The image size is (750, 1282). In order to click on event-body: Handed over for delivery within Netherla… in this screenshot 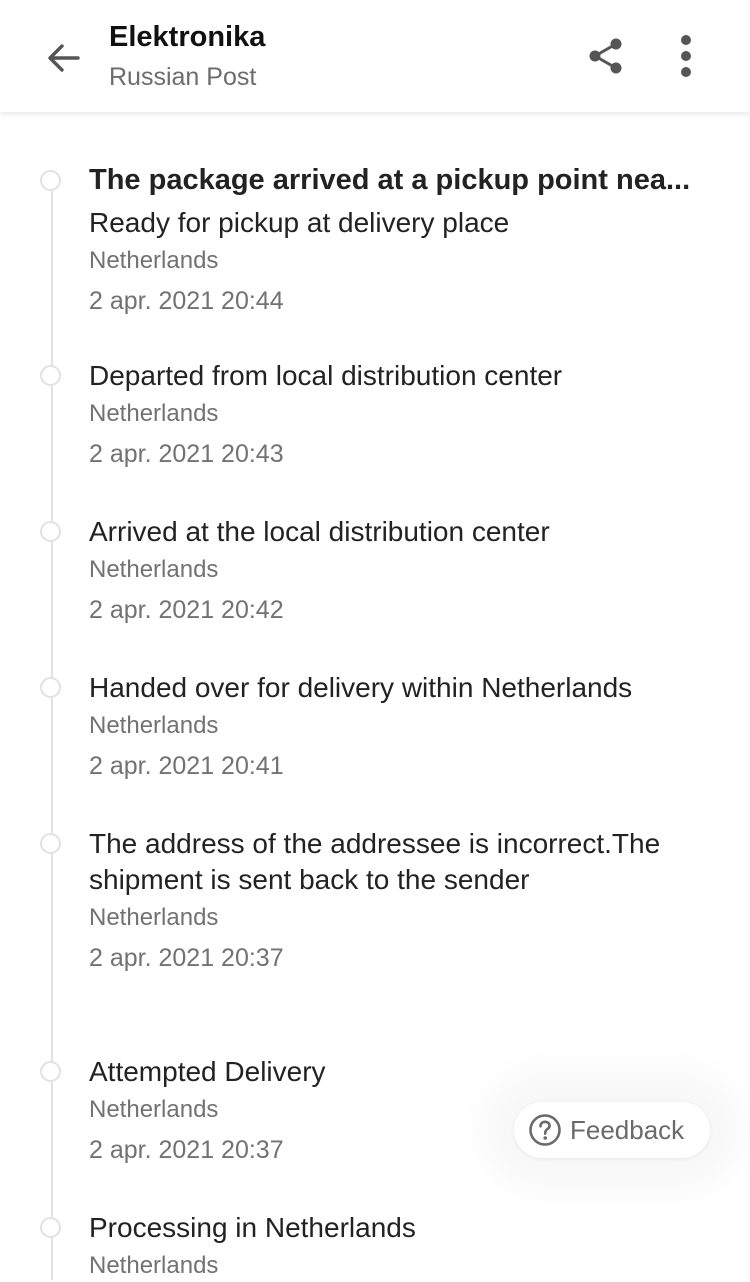, I will do `click(401, 726)`.